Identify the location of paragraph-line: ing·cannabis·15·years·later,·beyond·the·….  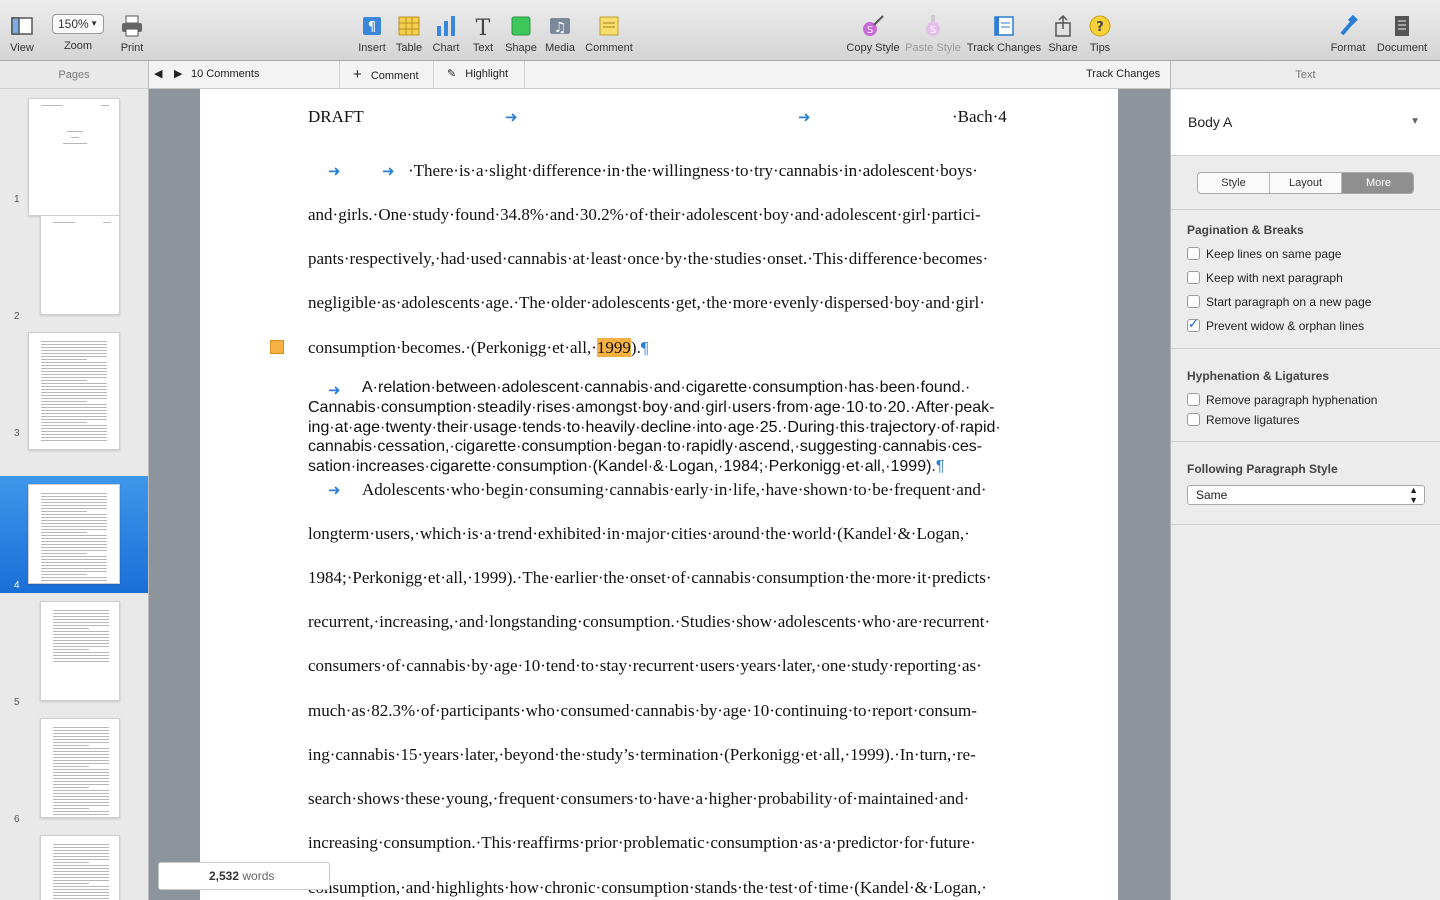
(642, 754).